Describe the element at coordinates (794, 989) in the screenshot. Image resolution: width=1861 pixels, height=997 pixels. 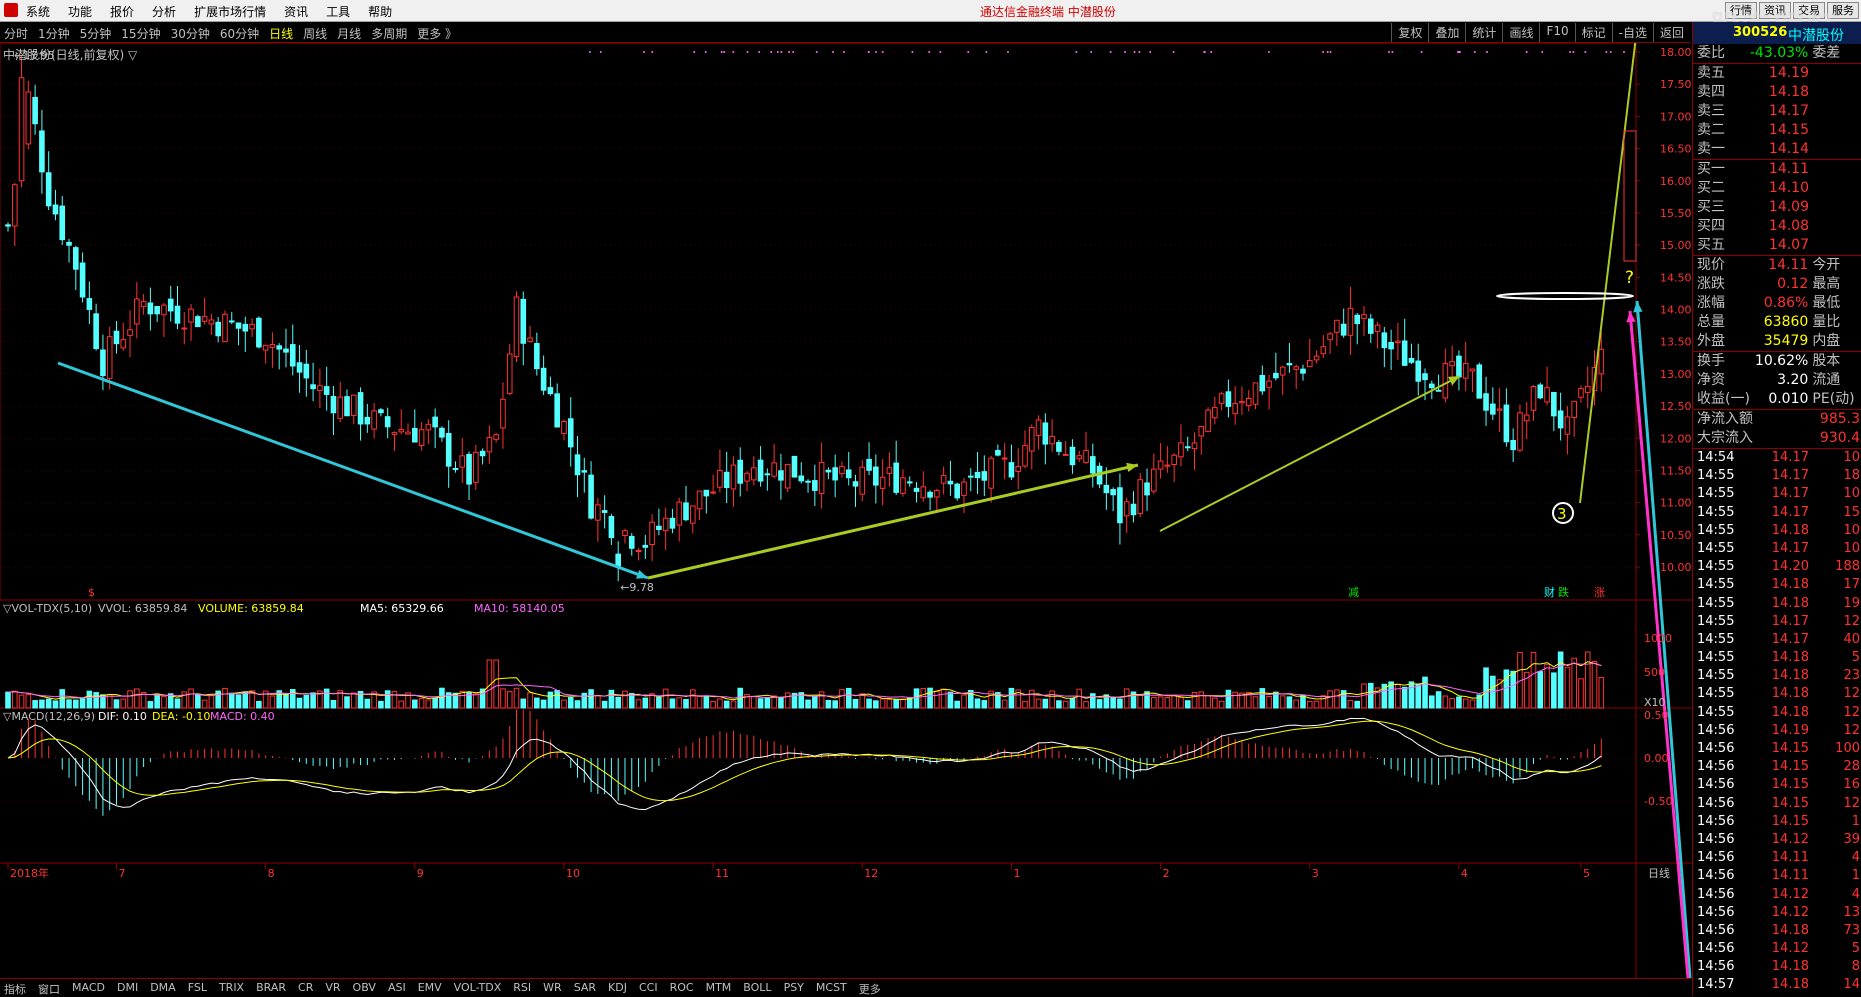
I see `indicator-tab-22: PSY` at that location.